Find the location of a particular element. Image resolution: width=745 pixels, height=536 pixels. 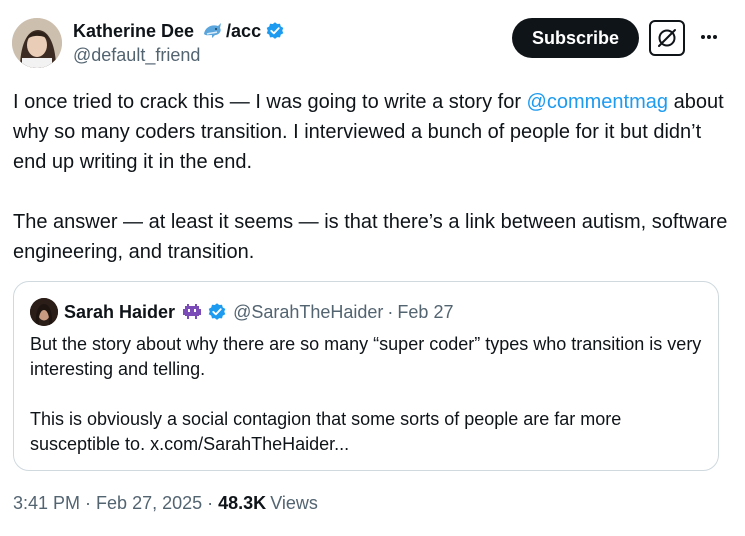

quoted-display-name: Sarah Haider is located at coordinates (120, 311).